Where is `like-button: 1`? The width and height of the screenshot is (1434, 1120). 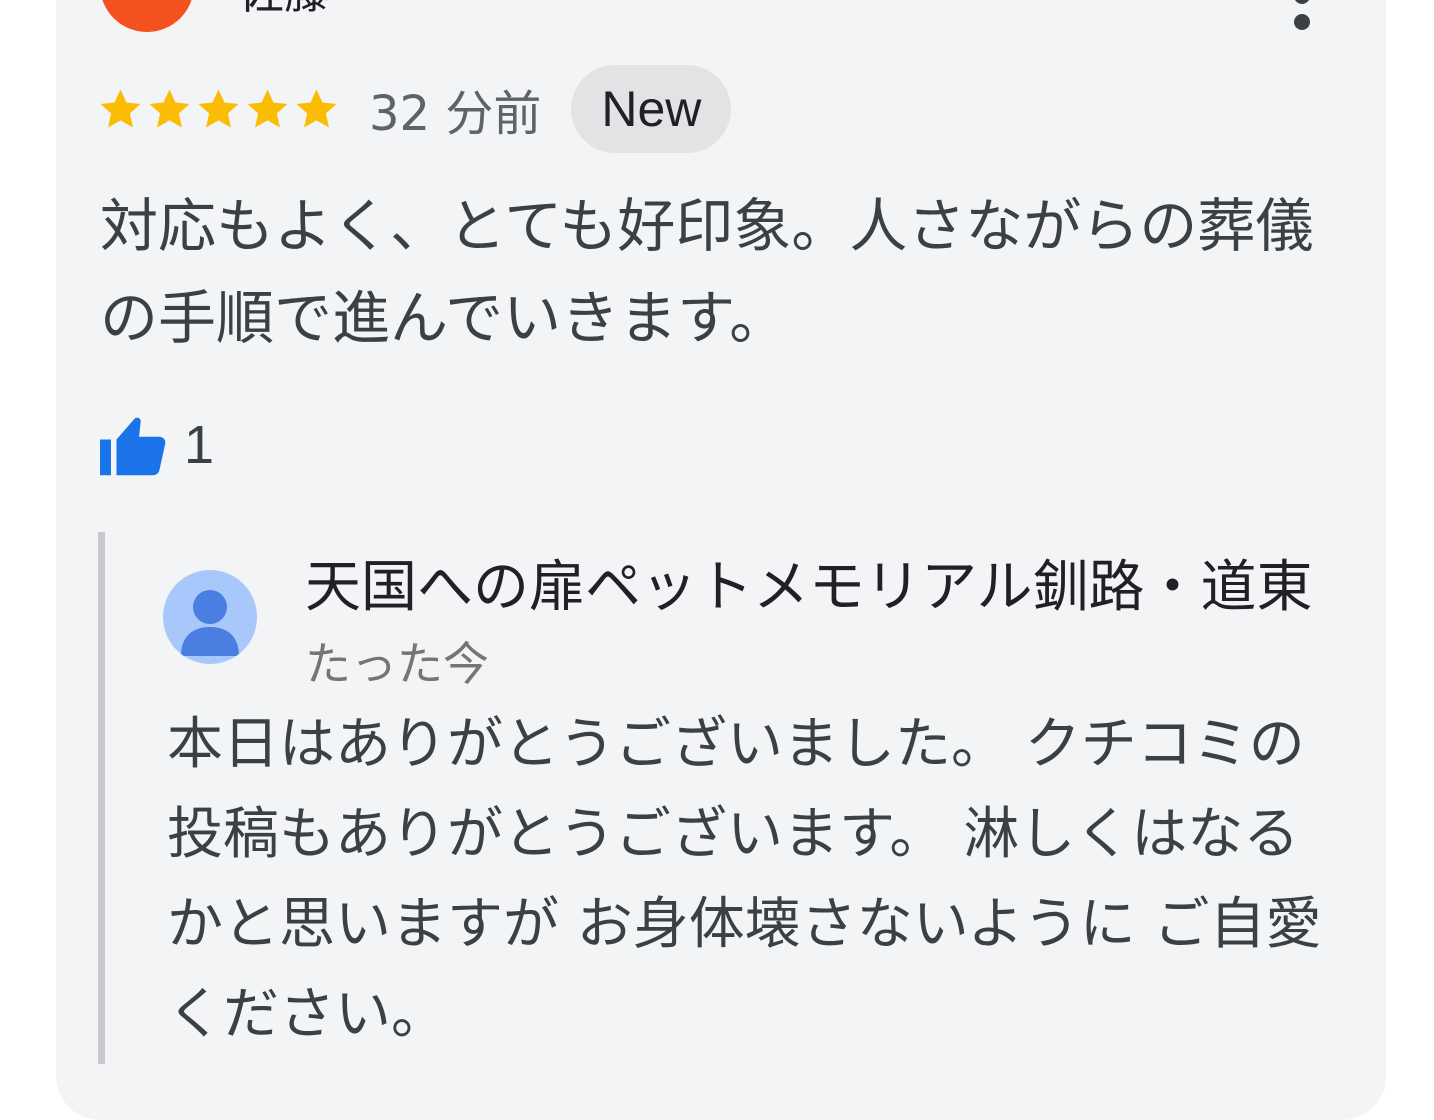
like-button: 1 is located at coordinates (157, 445).